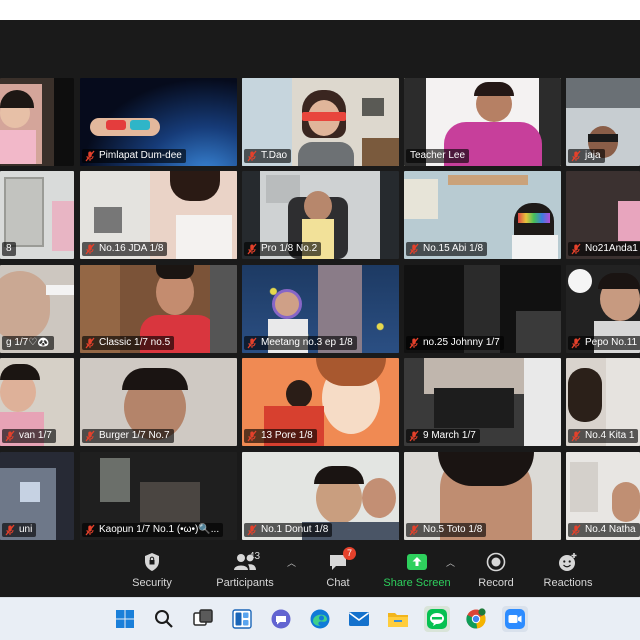  I want to click on task-view-icon, so click(203, 619).